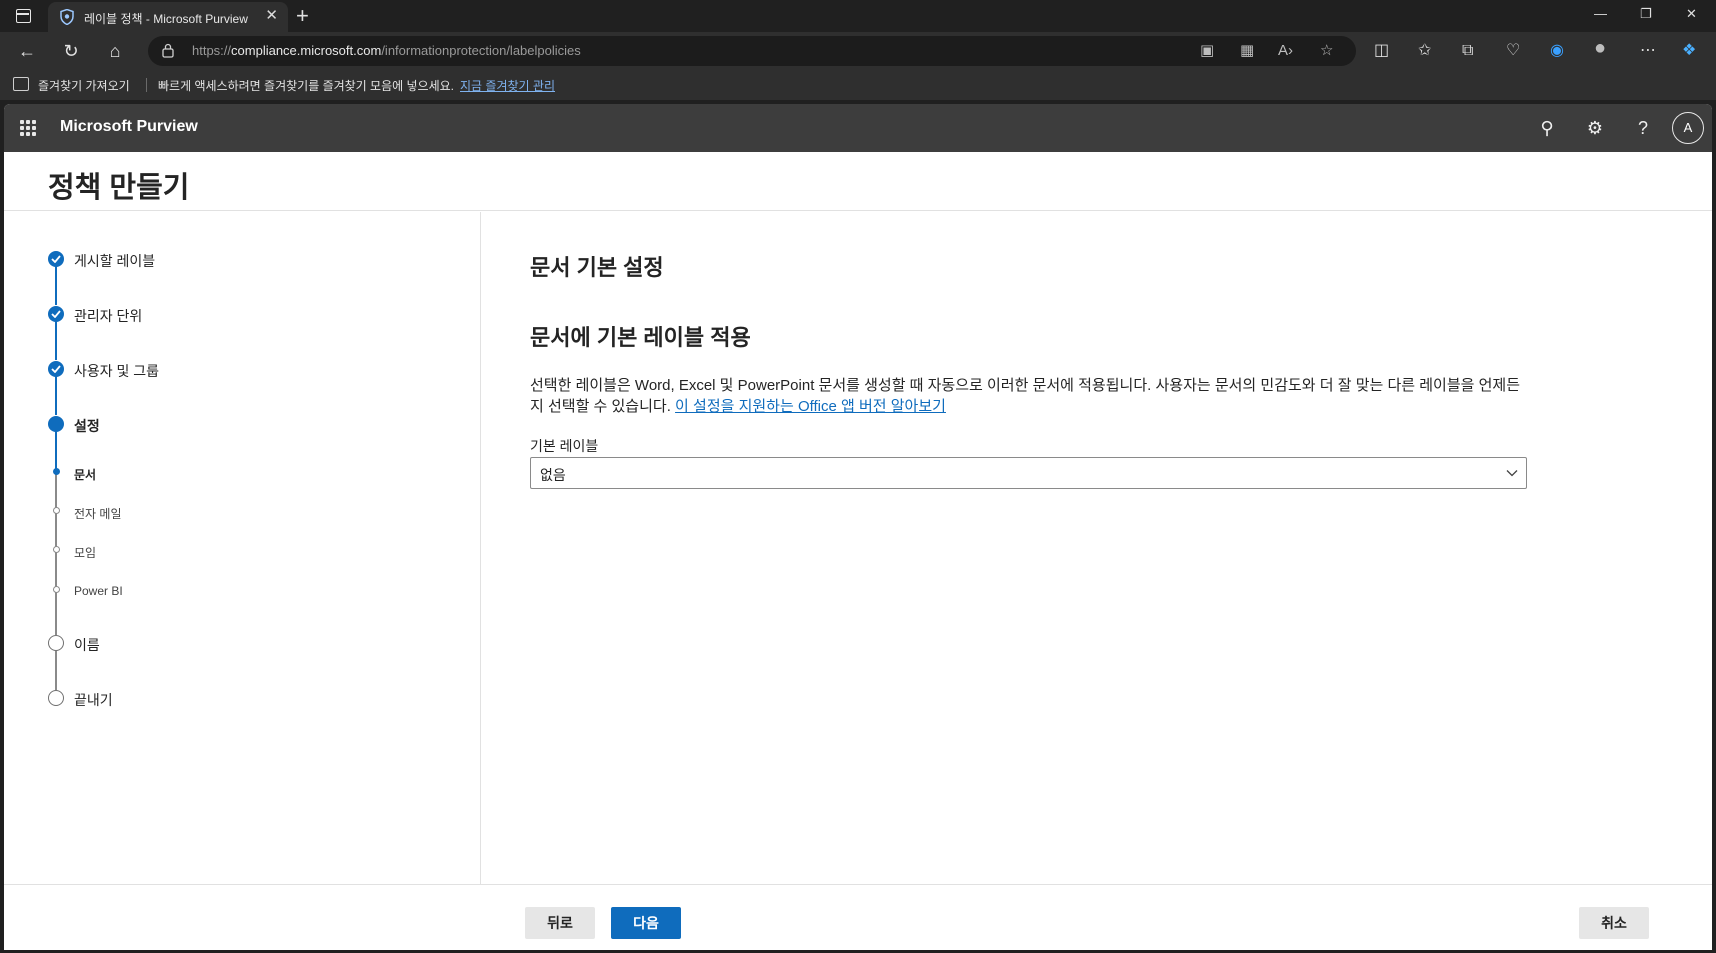 This screenshot has width=1716, height=953. Describe the element at coordinates (1513, 51) in the screenshot. I see `browser-essentials-icon: ♡` at that location.